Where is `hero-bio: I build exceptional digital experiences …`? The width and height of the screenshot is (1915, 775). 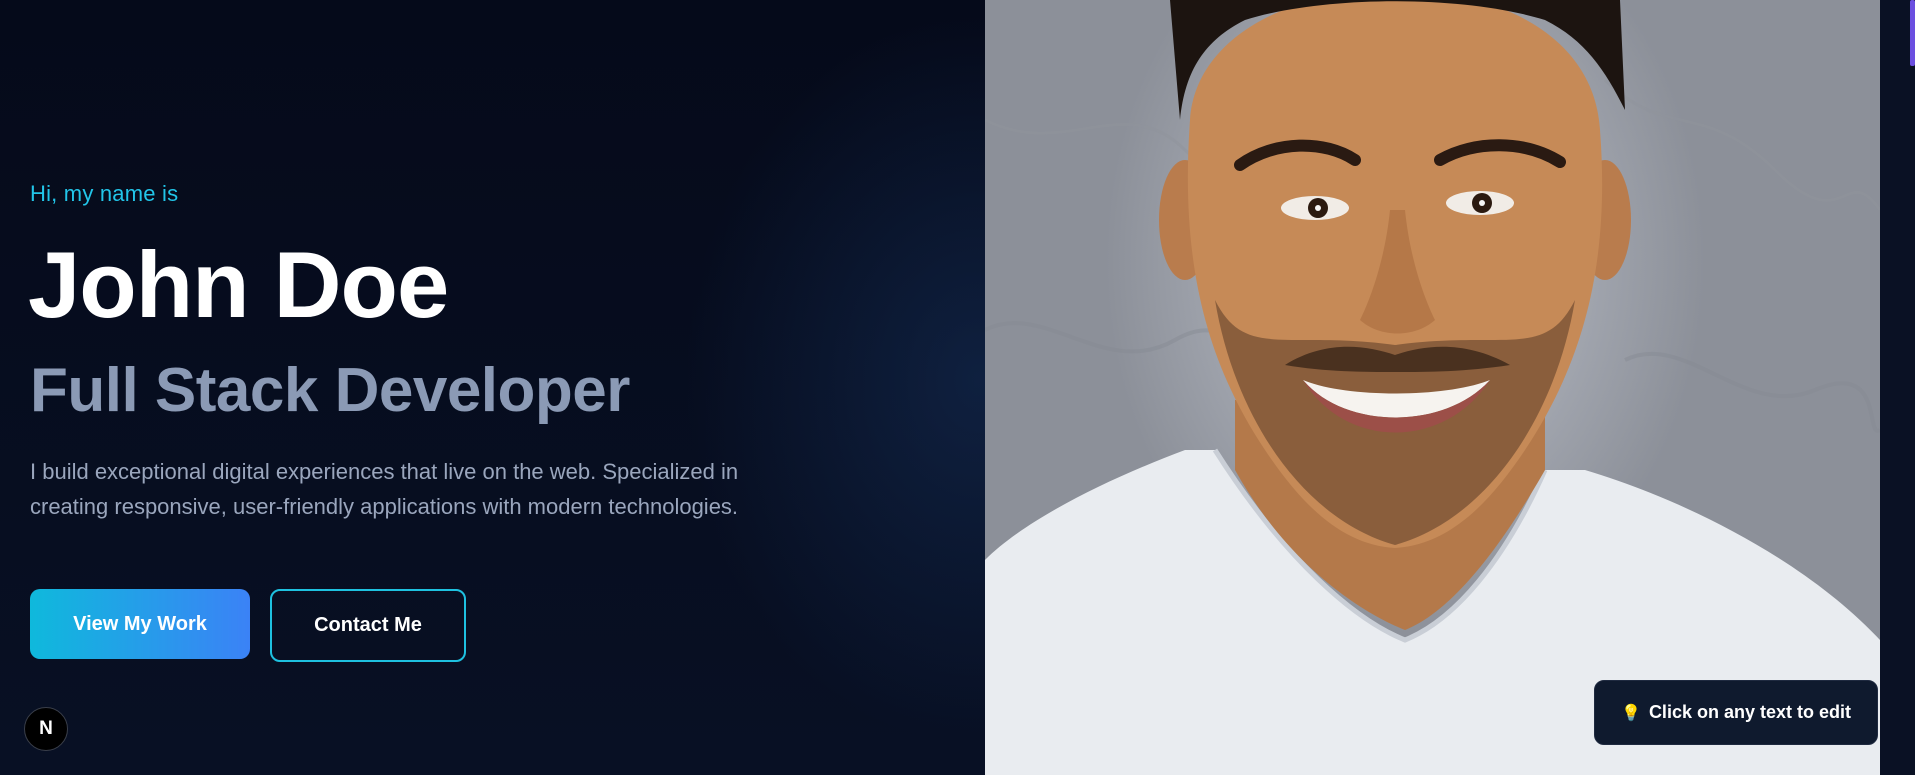 hero-bio: I build exceptional digital experiences … is located at coordinates (400, 489).